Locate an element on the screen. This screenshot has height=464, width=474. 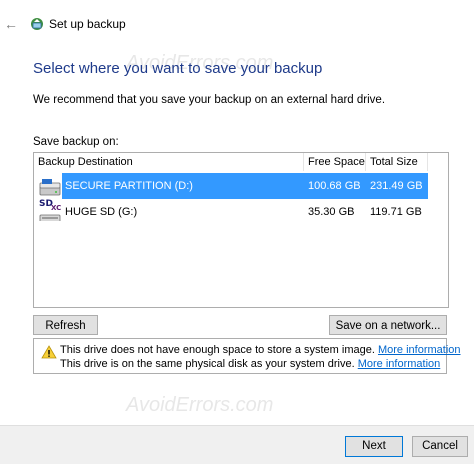
backup-app-icon is located at coordinates (37, 24).